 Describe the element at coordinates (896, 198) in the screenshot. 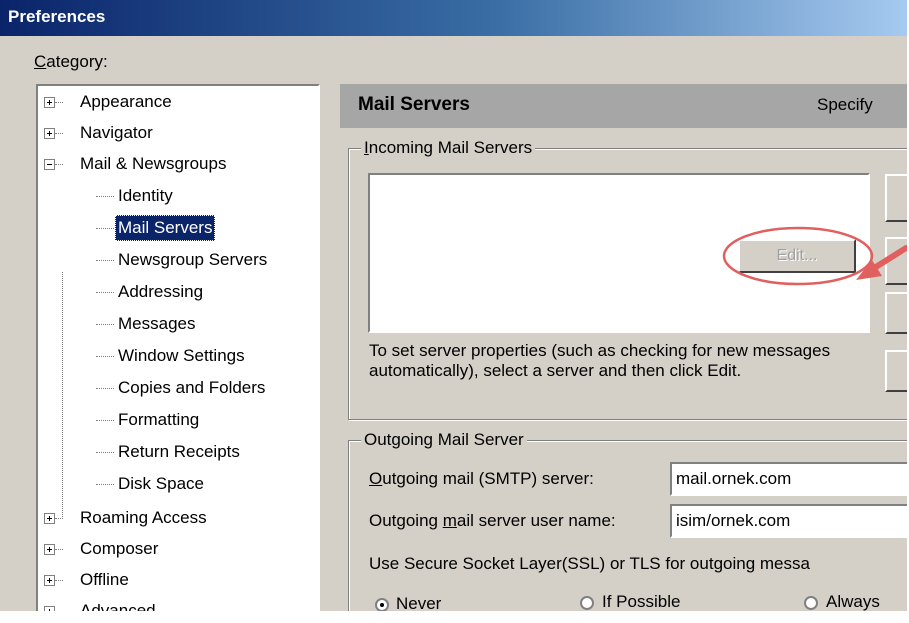

I see `add-server-button` at that location.